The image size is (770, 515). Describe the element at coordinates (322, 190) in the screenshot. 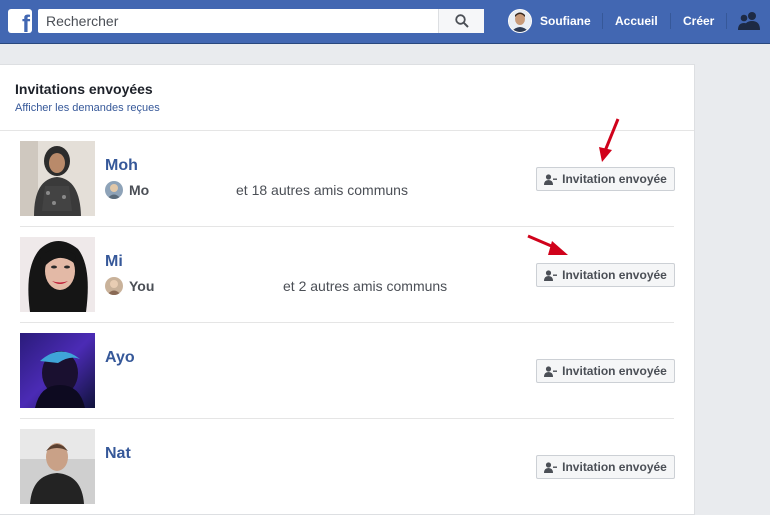

I see `mutual-friends-count: et 18 autres amis communs` at that location.